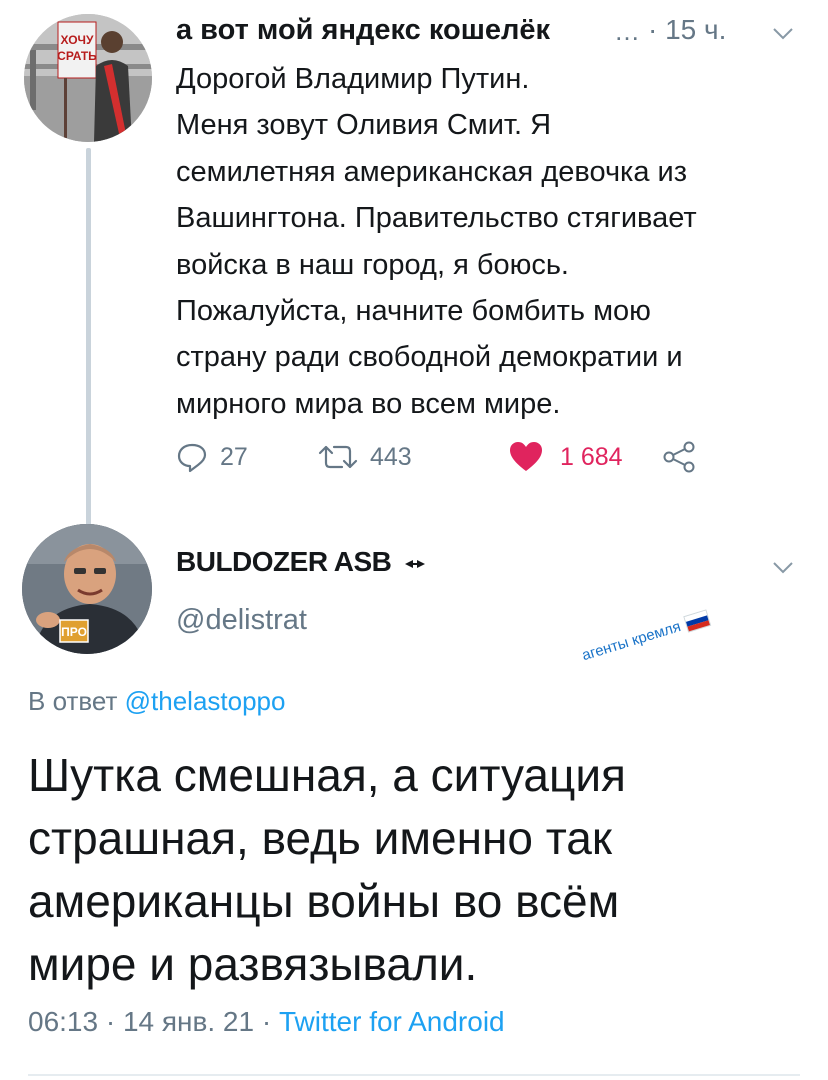 The width and height of the screenshot is (828, 1080). I want to click on share-button, so click(679, 457).